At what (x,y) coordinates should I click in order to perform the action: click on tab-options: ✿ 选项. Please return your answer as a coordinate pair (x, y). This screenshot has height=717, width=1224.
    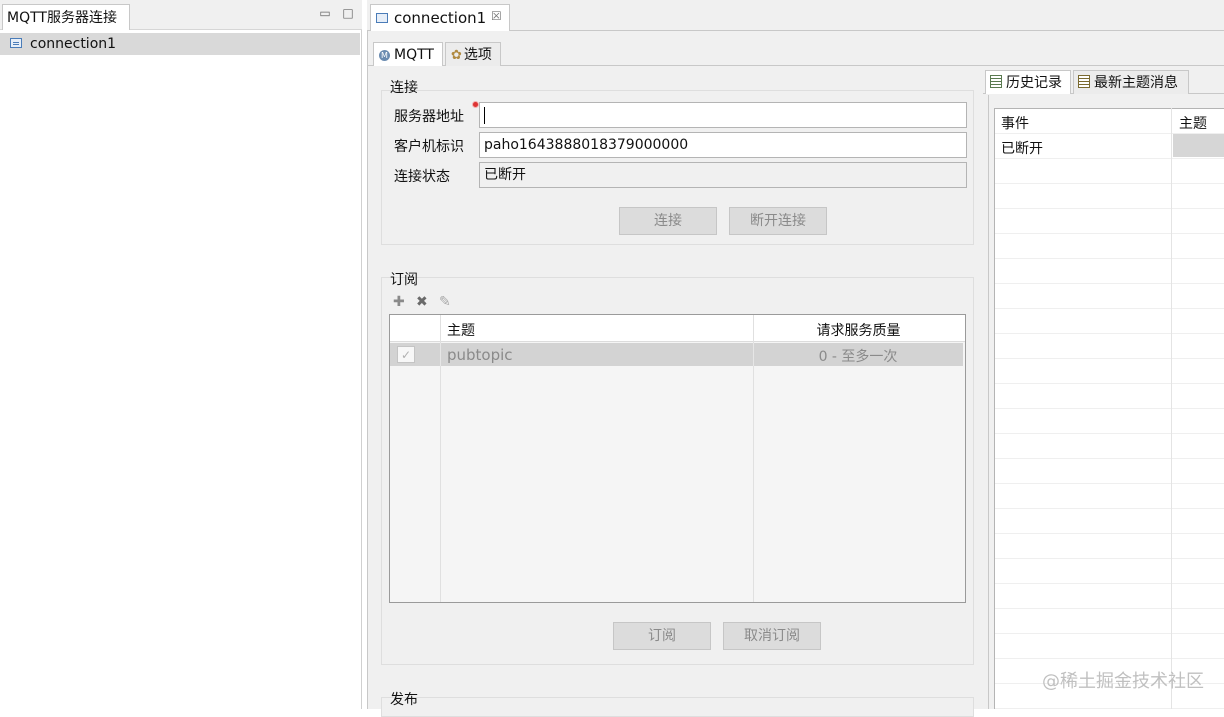
    Looking at the image, I should click on (473, 54).